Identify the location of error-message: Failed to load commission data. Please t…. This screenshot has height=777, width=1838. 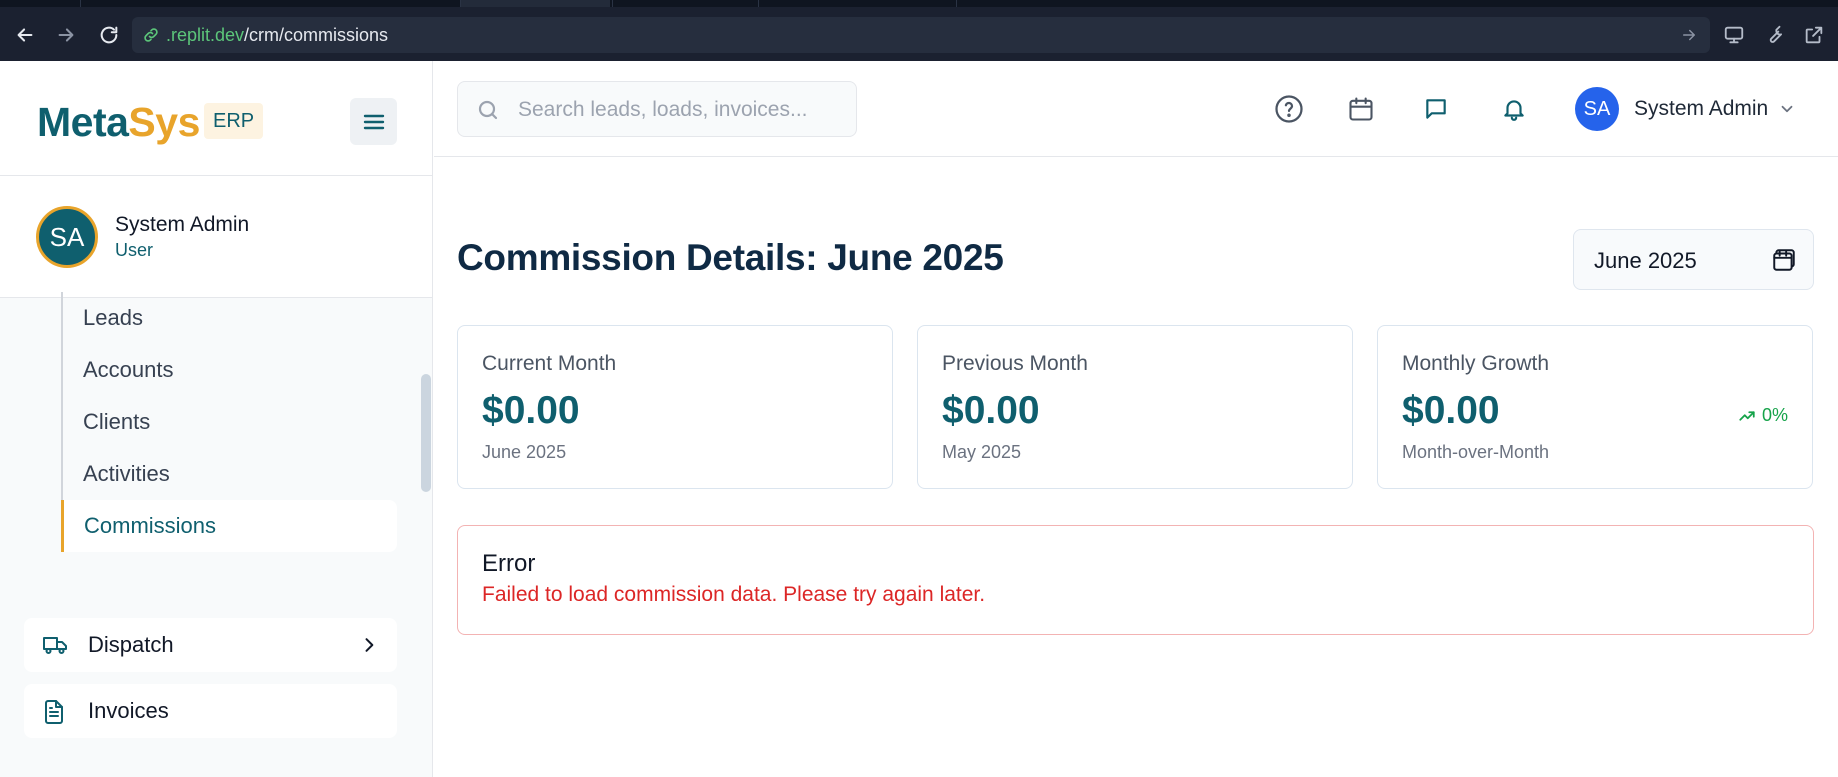
(734, 594).